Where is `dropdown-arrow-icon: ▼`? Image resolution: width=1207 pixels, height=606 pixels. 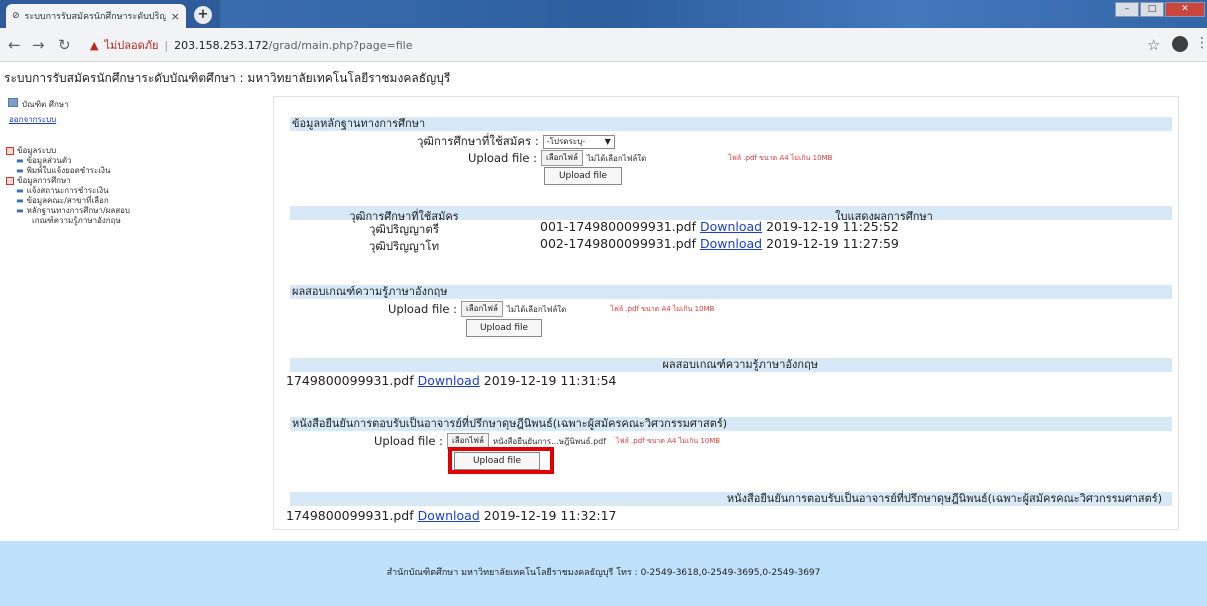 dropdown-arrow-icon: ▼ is located at coordinates (607, 141).